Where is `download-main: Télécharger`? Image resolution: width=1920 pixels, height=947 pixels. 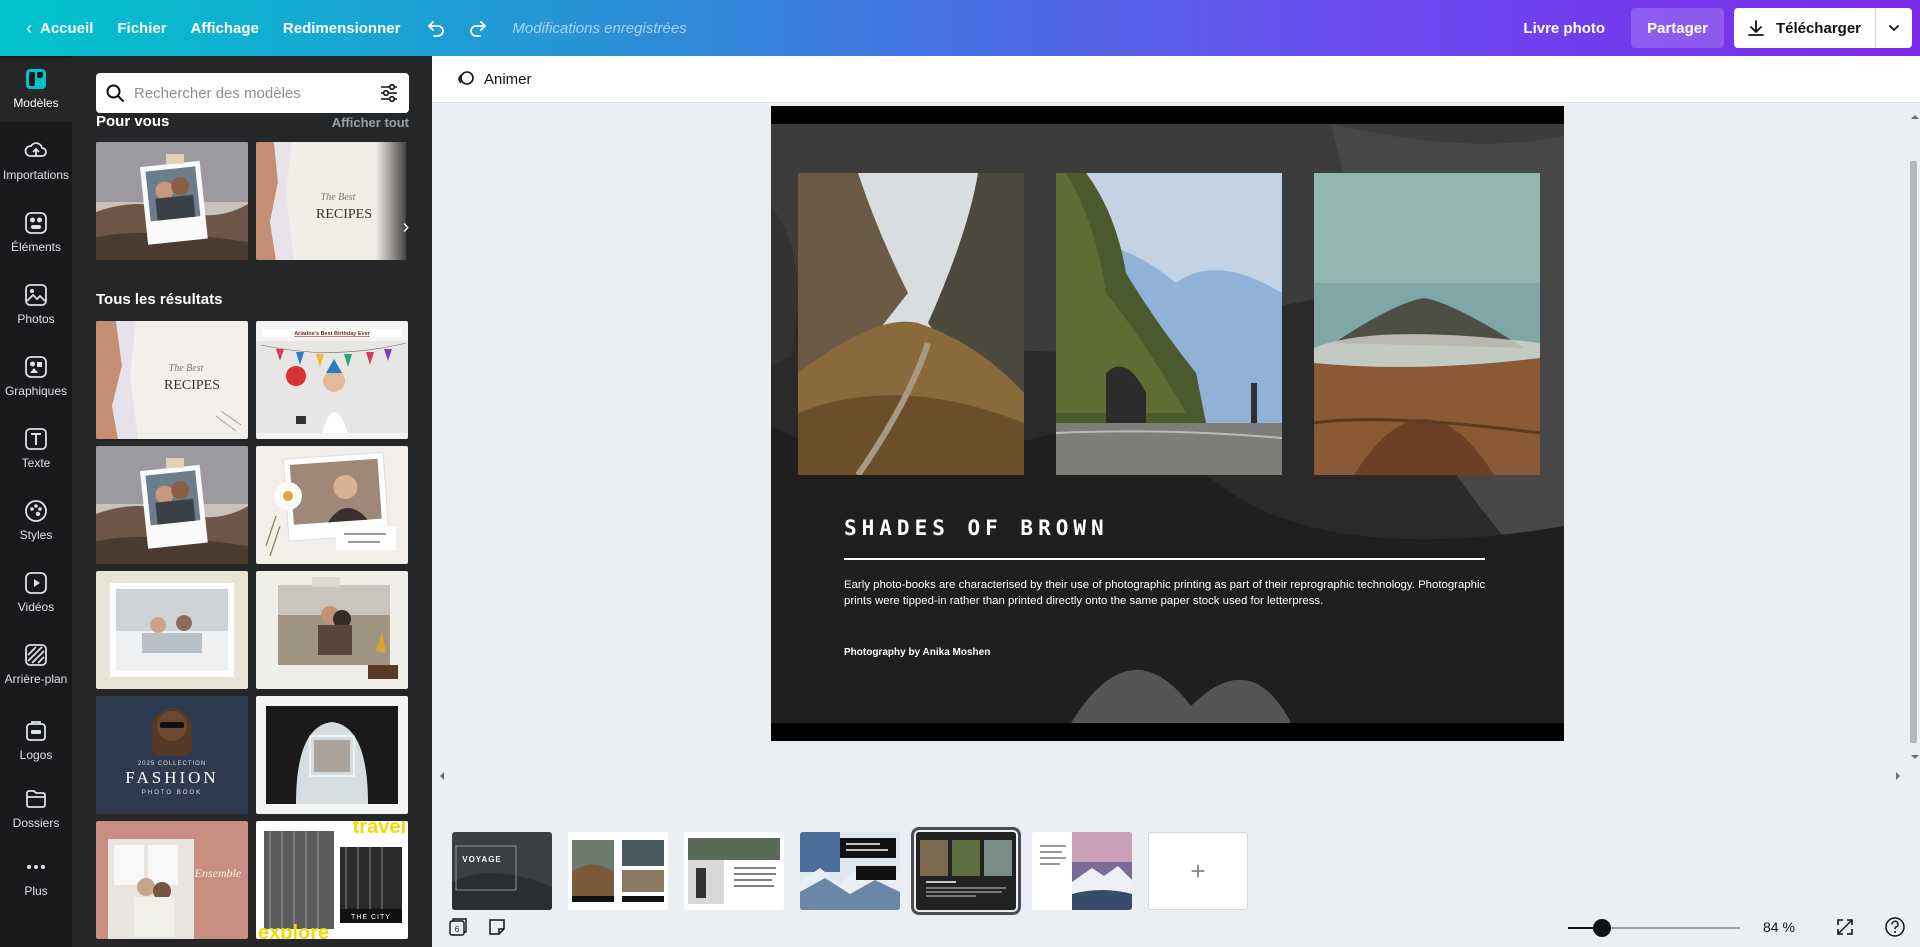
download-main: Télécharger is located at coordinates (1805, 28).